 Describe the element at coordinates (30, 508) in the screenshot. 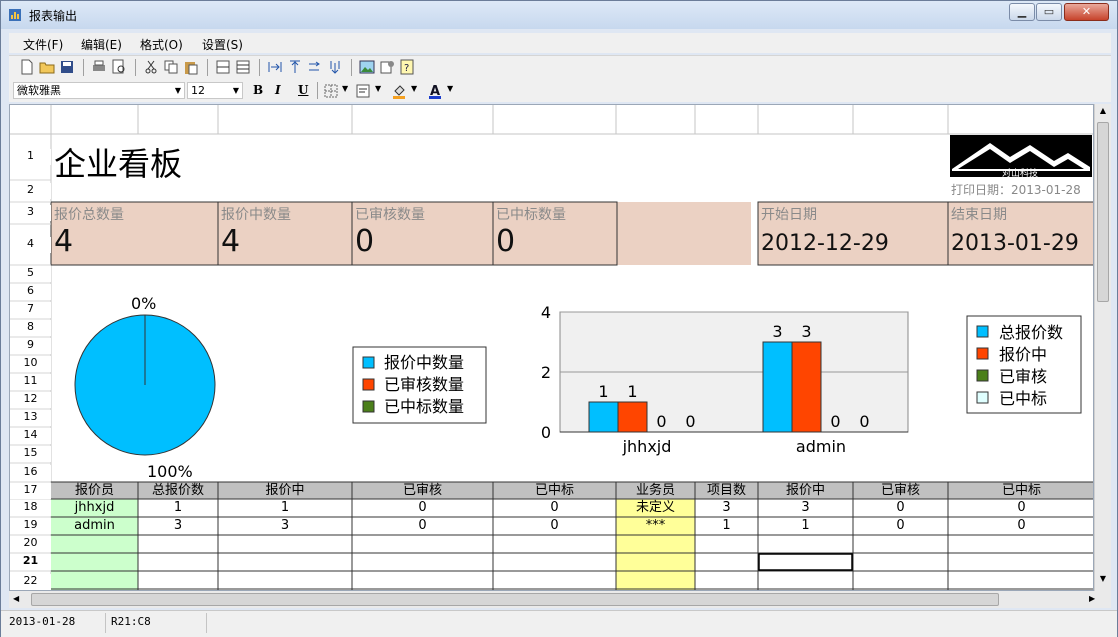

I see `row-header: 18` at that location.